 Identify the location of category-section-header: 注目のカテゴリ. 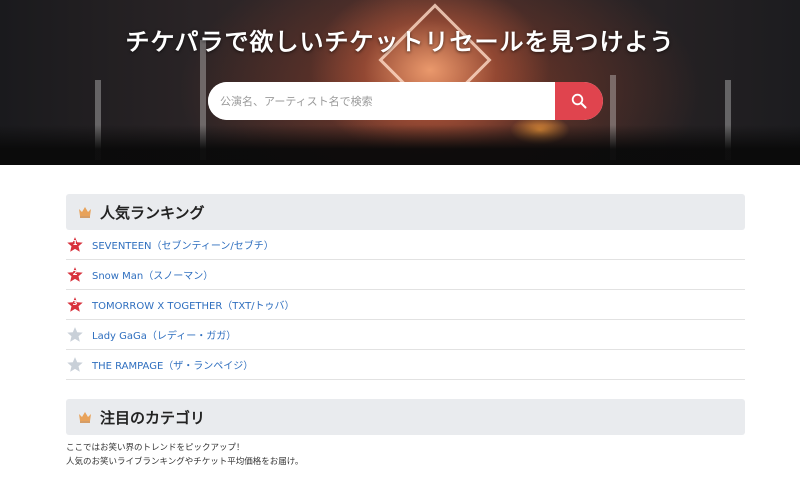
(405, 417).